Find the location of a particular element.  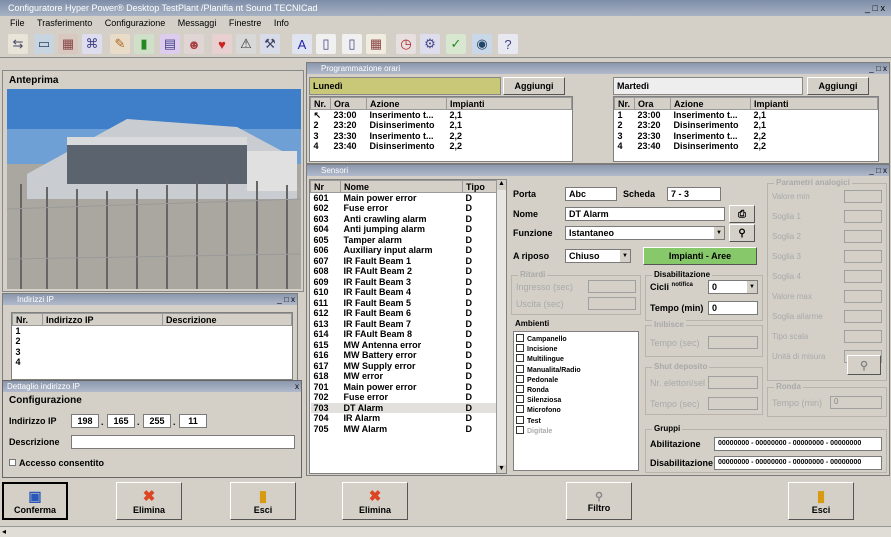

ip-col-desc: Descrizione is located at coordinates (227, 319).